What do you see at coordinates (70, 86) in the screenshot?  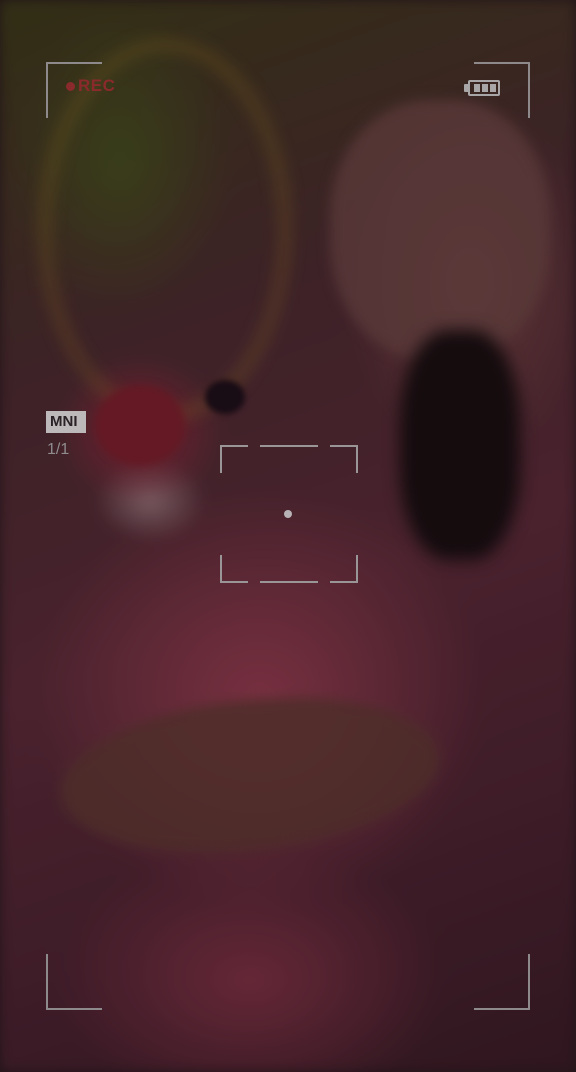 I see `record-dot-icon` at bounding box center [70, 86].